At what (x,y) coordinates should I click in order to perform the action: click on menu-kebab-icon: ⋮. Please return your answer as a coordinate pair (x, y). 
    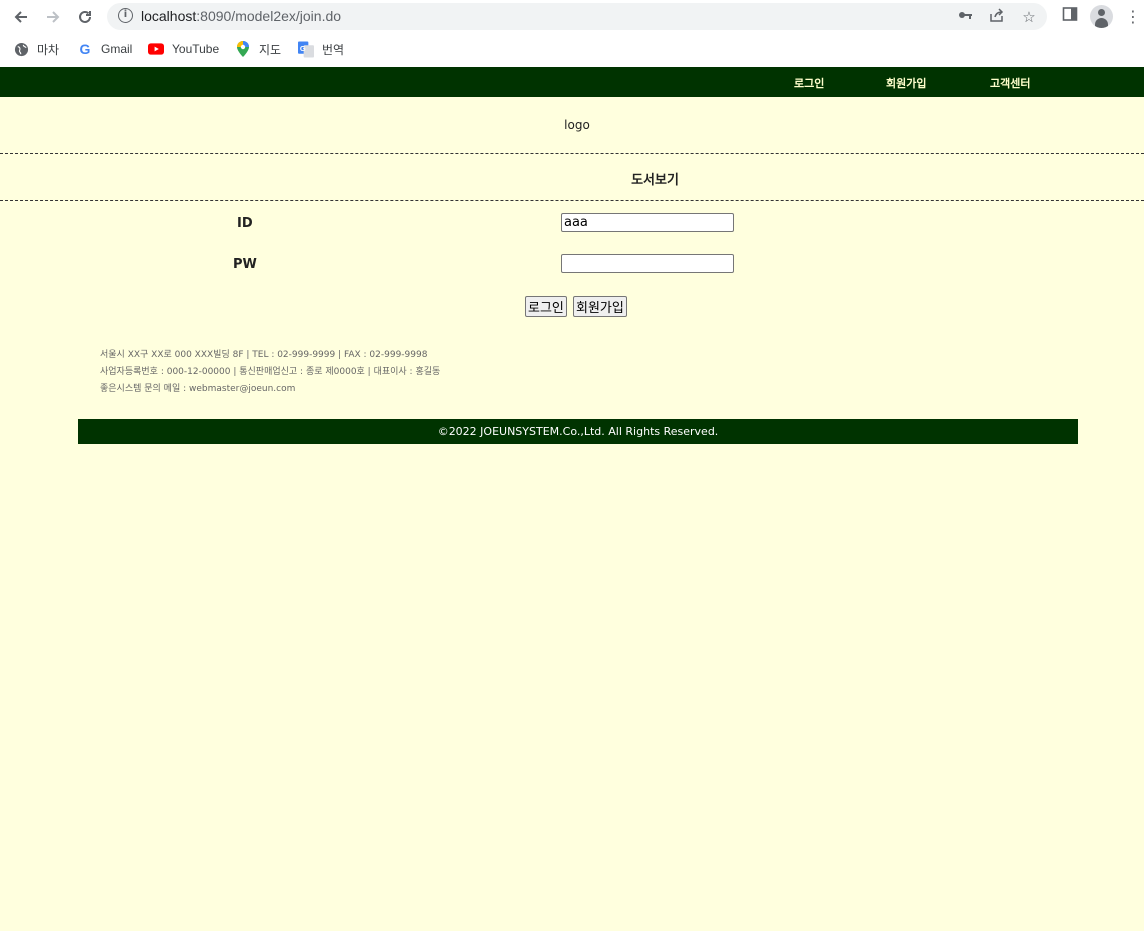
    Looking at the image, I should click on (1133, 17).